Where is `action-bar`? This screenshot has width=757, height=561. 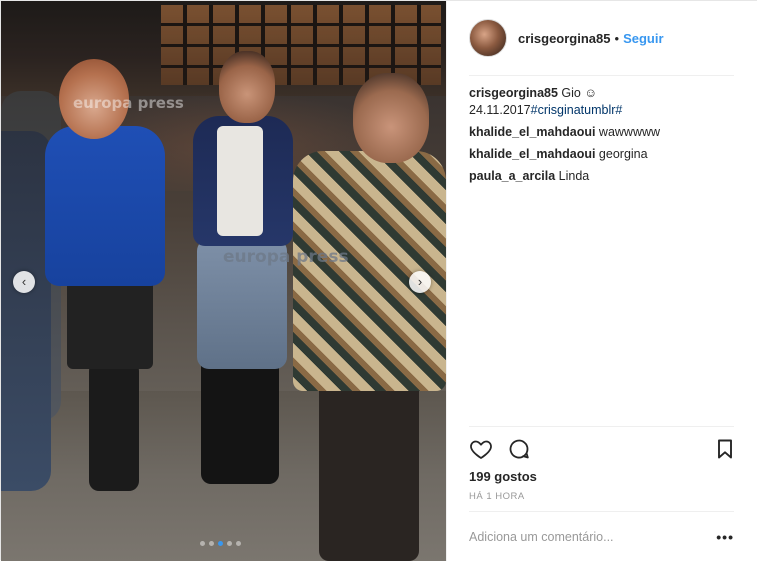 action-bar is located at coordinates (602, 449).